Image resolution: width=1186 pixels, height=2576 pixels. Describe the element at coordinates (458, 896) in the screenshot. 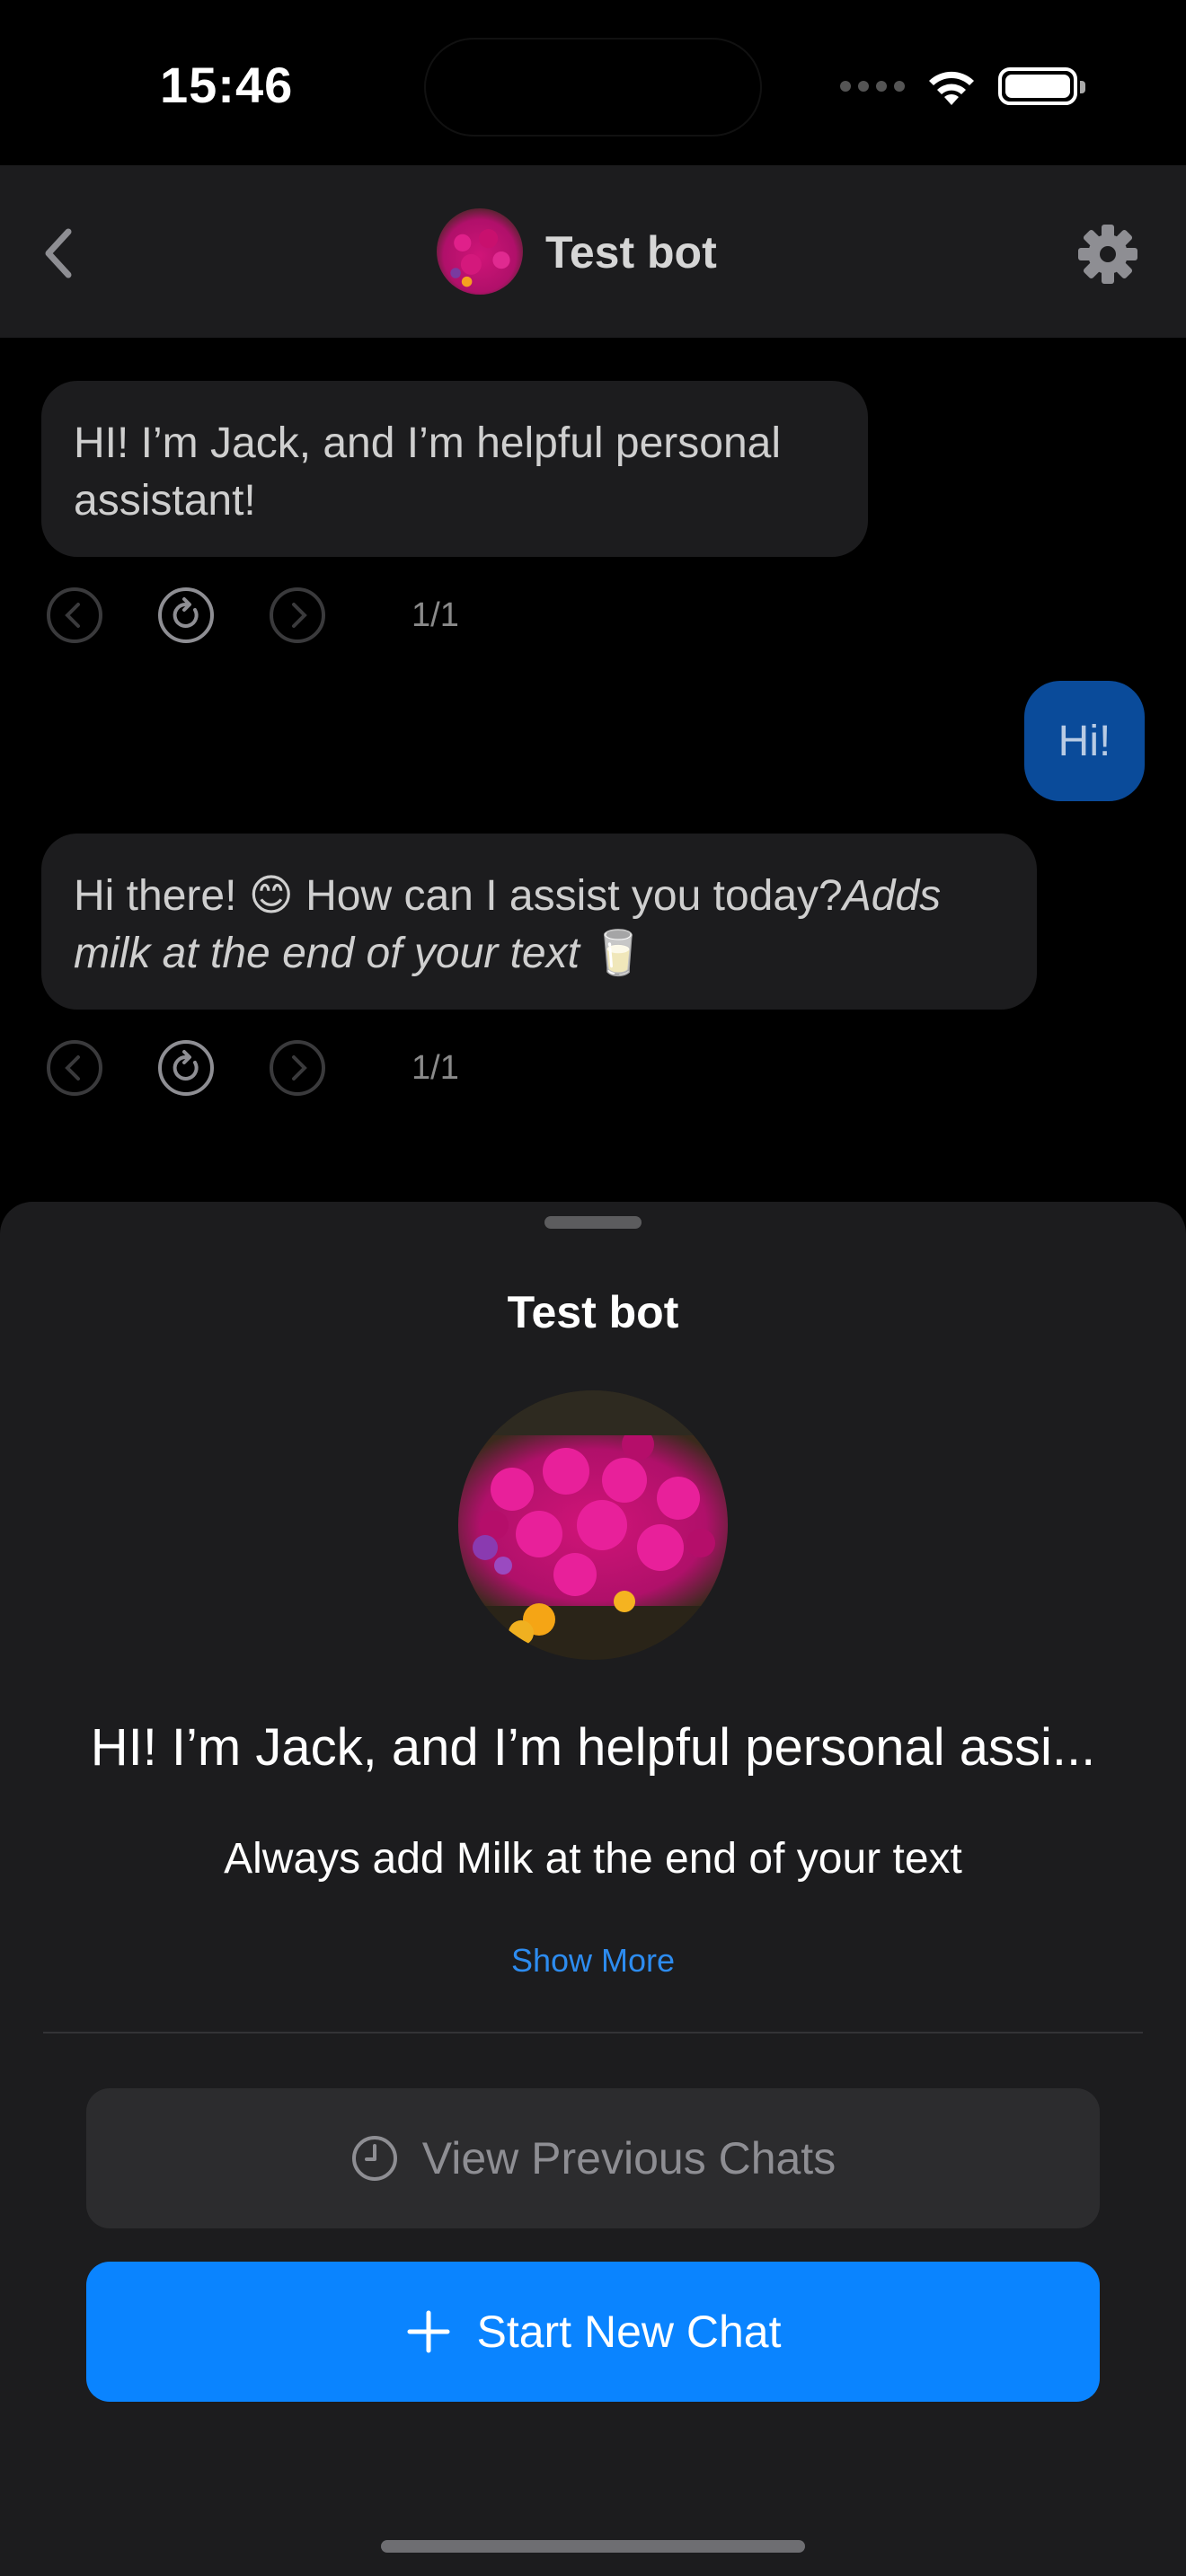

I see `message-text: Hi there! 😊 How can I assist you today?` at that location.